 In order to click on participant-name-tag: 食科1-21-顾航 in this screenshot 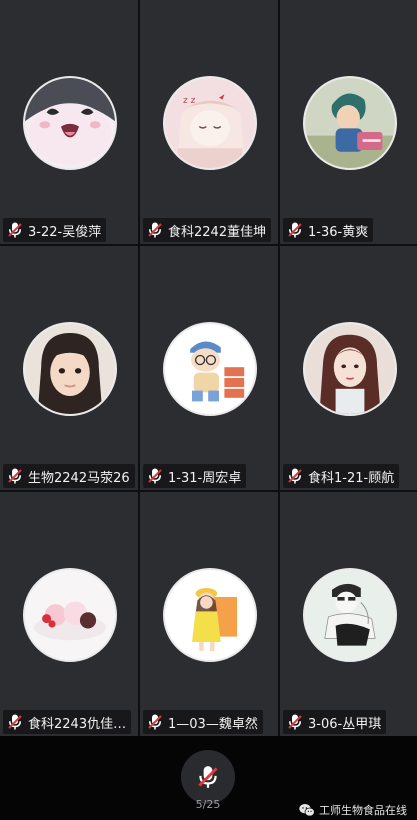, I will do `click(341, 476)`.